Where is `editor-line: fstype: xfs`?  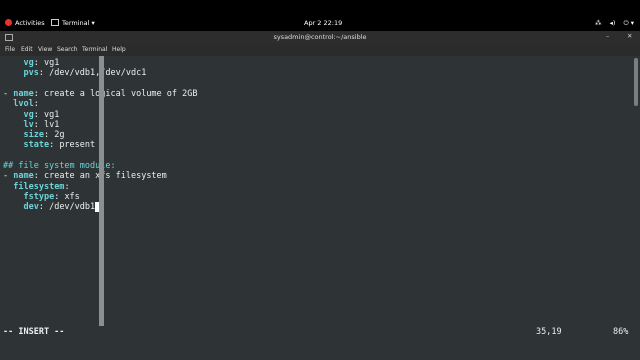
editor-line: fstype: xfs is located at coordinates (41, 196).